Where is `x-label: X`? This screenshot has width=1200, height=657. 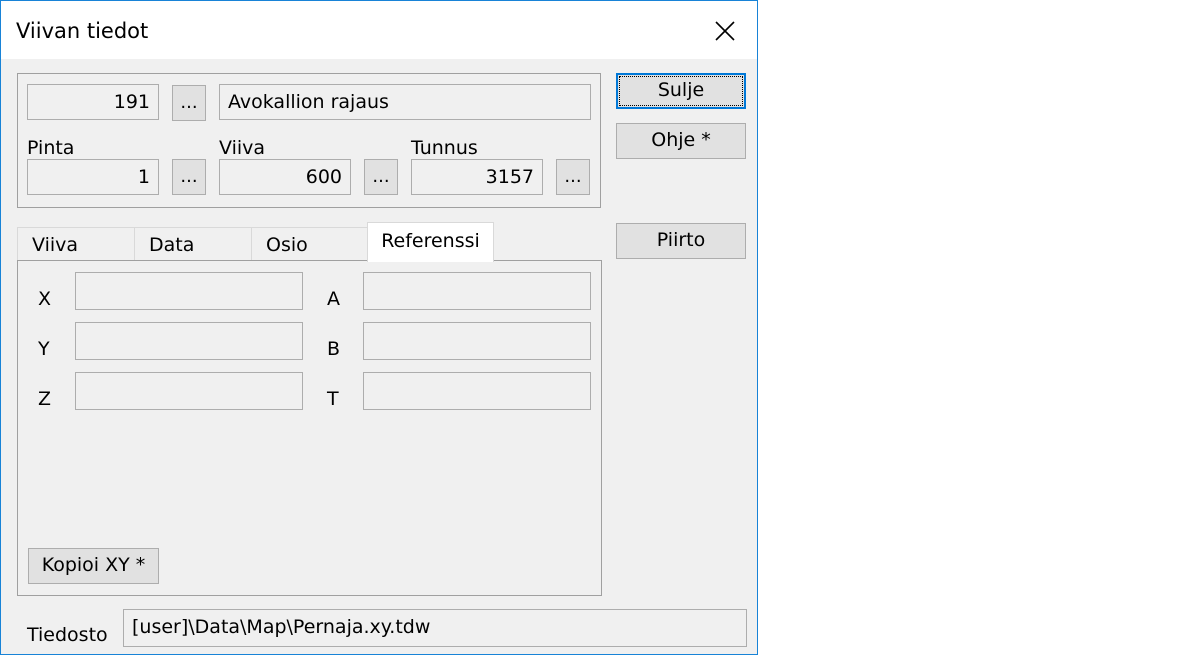 x-label: X is located at coordinates (45, 299).